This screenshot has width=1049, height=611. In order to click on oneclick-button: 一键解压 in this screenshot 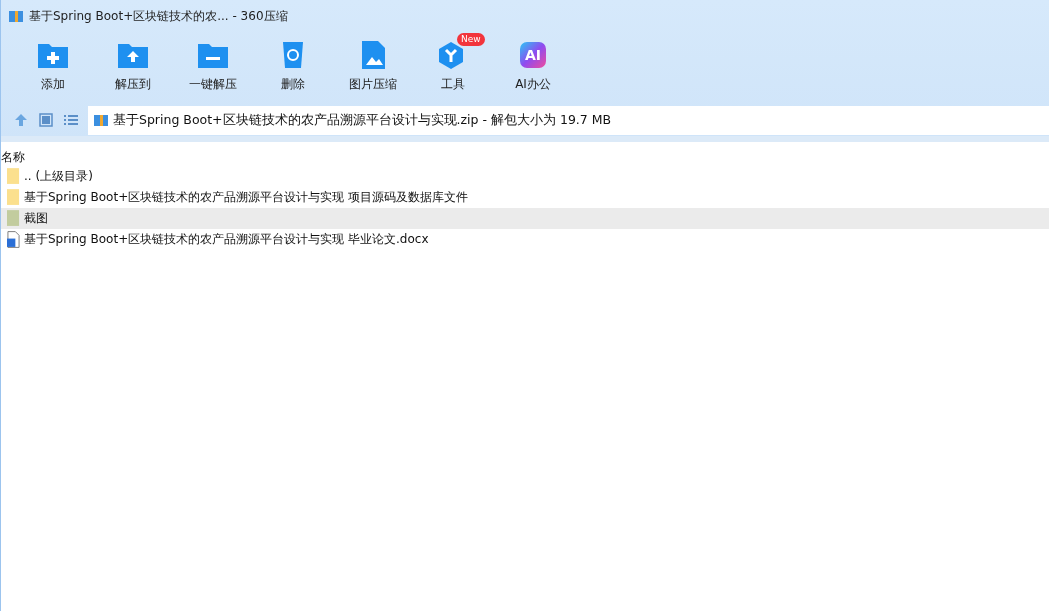, I will do `click(213, 68)`.